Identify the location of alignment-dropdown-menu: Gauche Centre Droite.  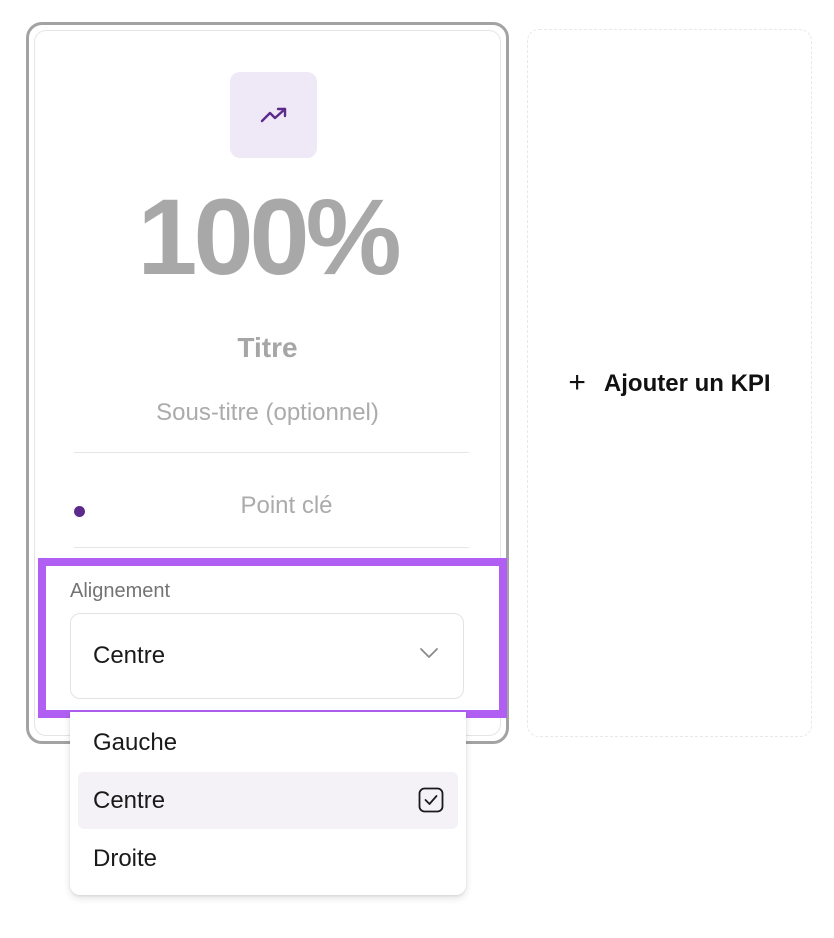
(268, 803).